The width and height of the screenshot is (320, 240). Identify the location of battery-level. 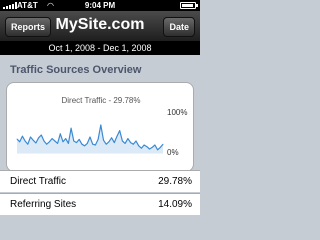
(187, 5).